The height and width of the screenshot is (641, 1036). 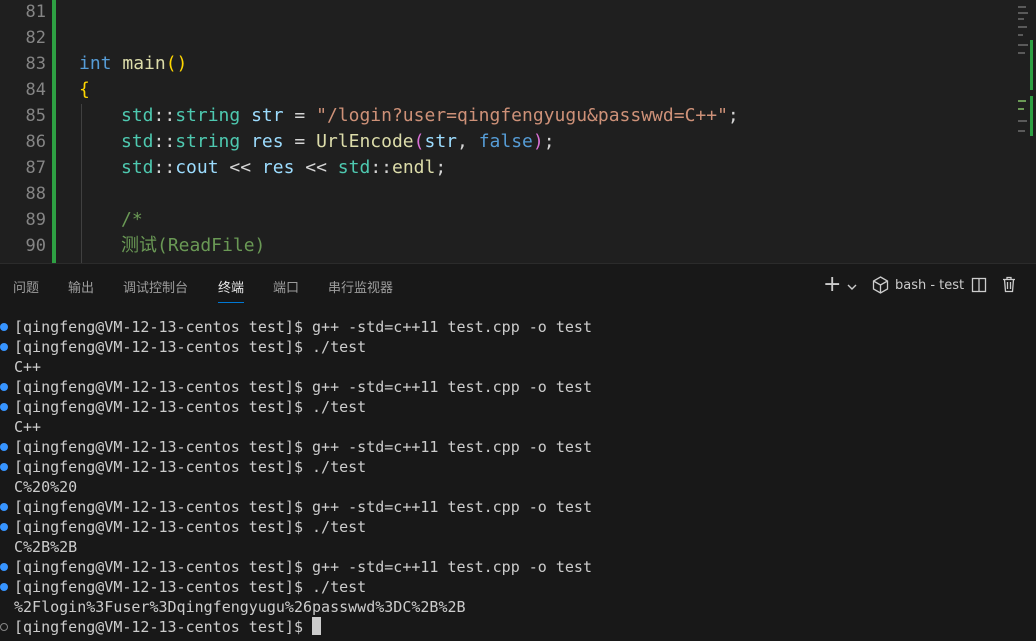 What do you see at coordinates (161, 627) in the screenshot?
I see `terminal-prompt-line: [qingfeng@VM-12-13-centos test]$` at bounding box center [161, 627].